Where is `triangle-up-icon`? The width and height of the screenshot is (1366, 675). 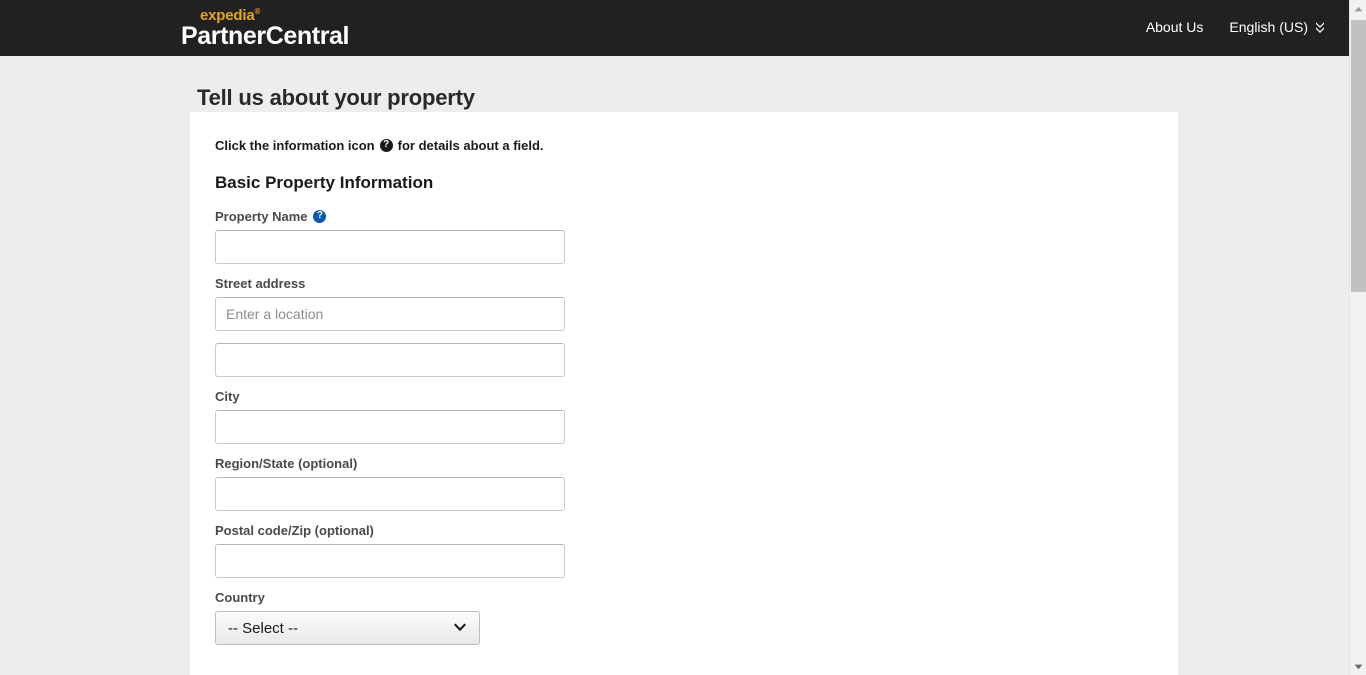 triangle-up-icon is located at coordinates (1358, 9).